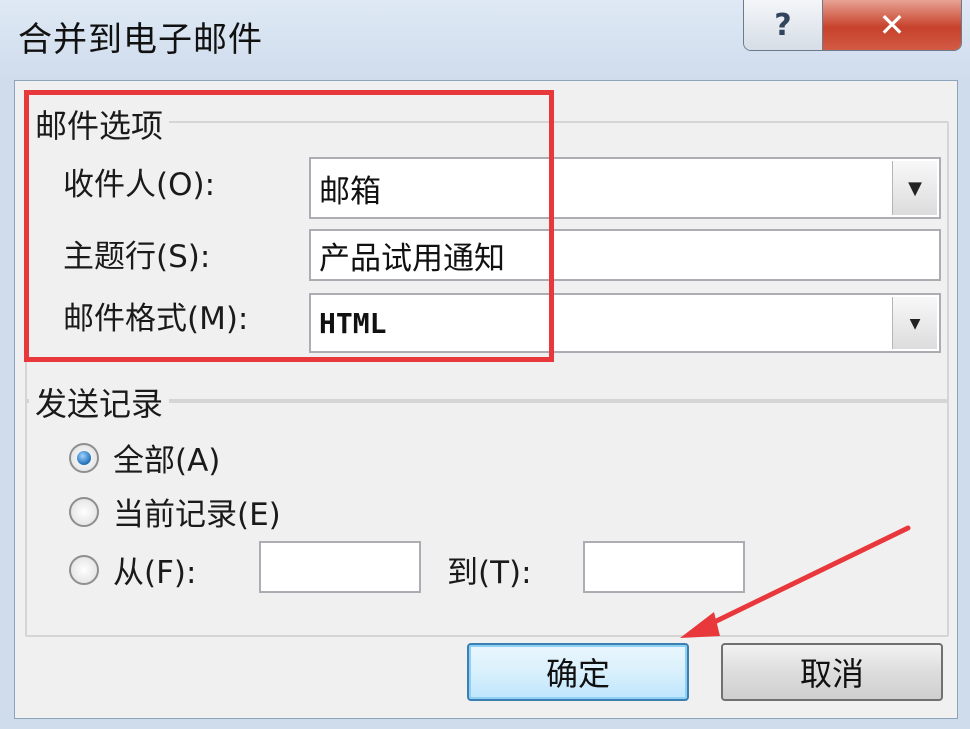  I want to click on annotation-arrow, so click(795, 581).